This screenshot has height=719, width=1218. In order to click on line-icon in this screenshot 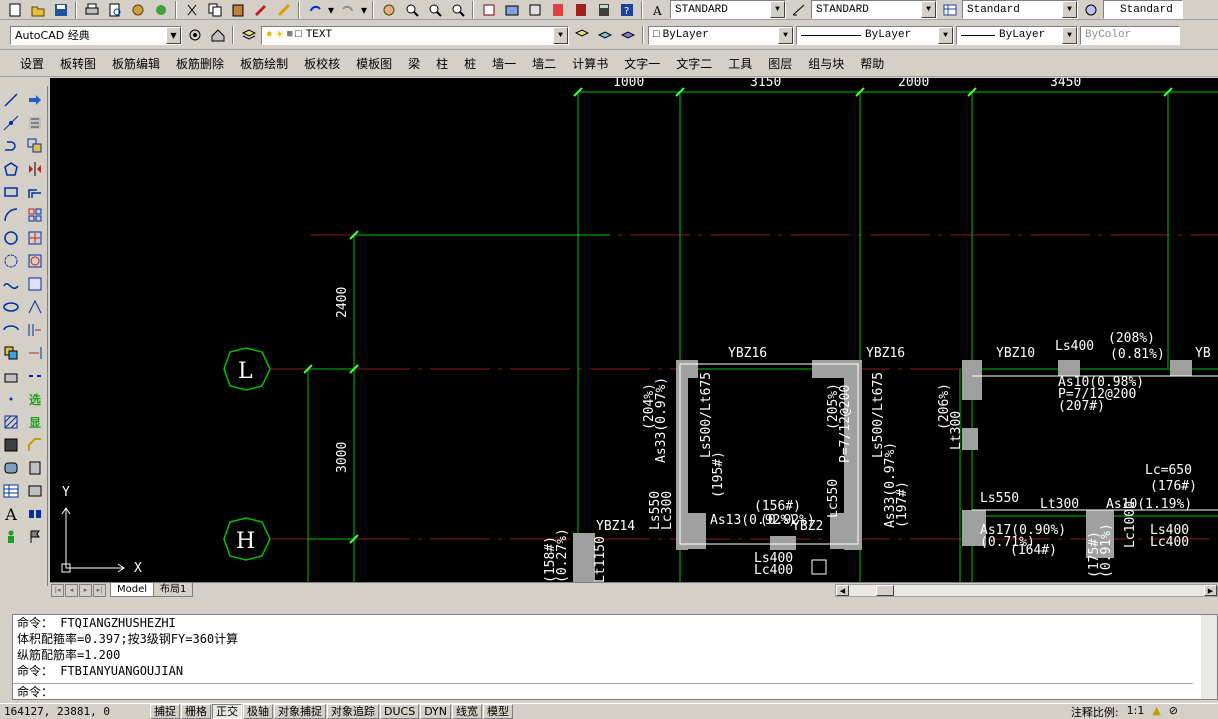, I will do `click(11, 100)`.